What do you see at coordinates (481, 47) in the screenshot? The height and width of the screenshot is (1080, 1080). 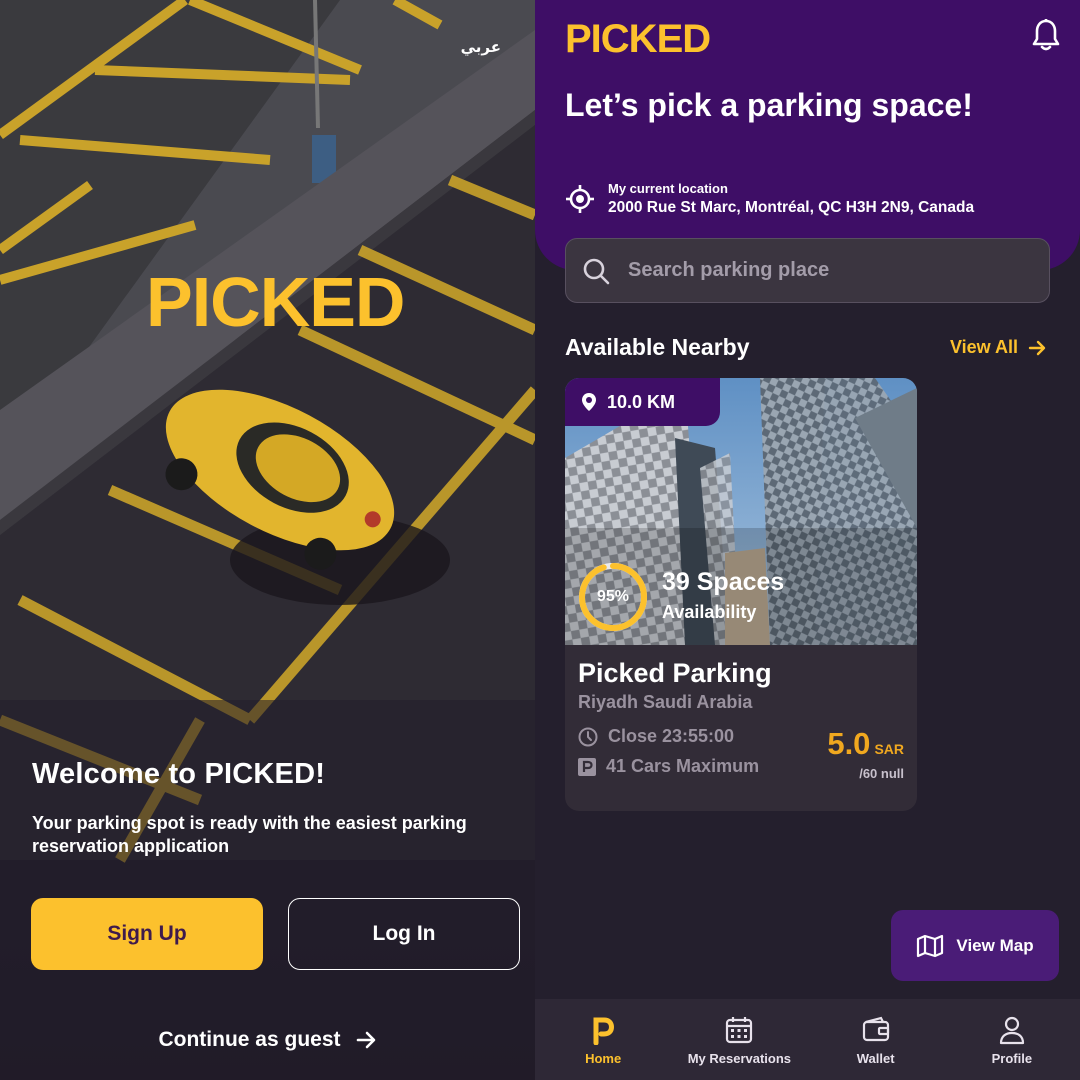 I see `language-toggle: عربي` at bounding box center [481, 47].